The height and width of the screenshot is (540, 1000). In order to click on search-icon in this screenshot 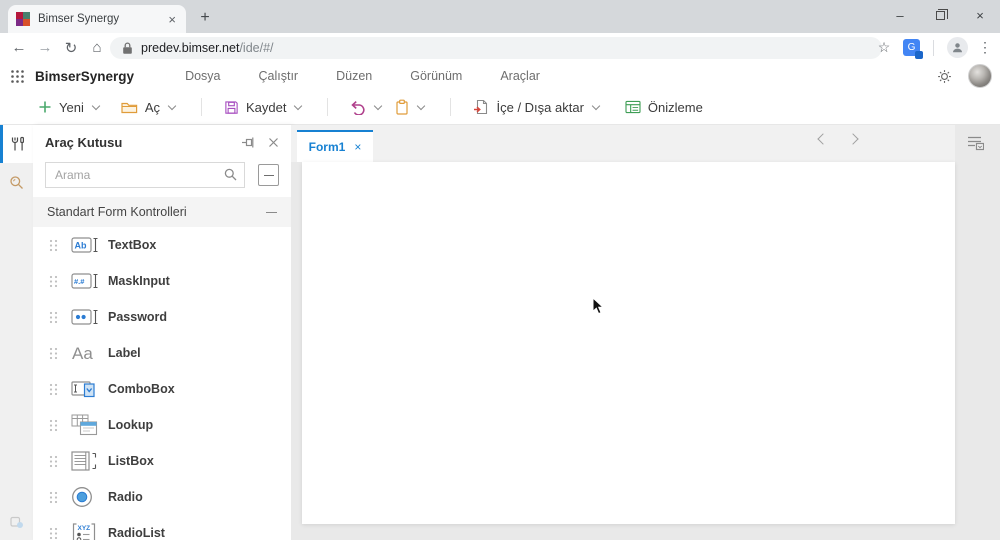, I will do `click(230, 177)`.